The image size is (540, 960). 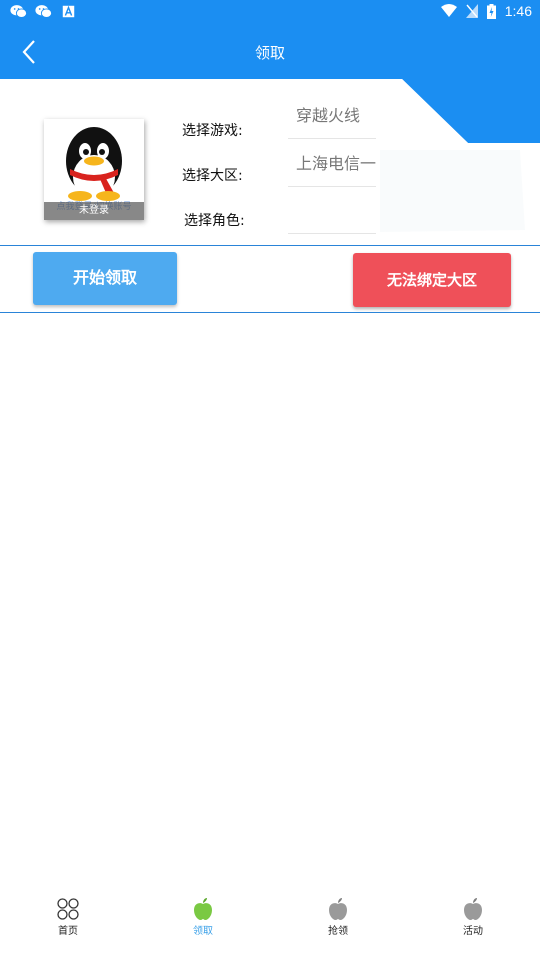 I want to click on role-label: 选择角色:, so click(x=214, y=221).